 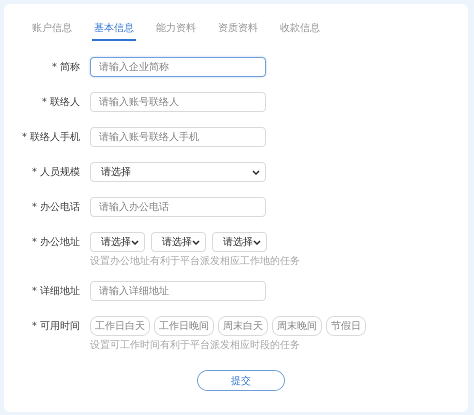 I want to click on hint-text: 设置办公地址有利于平台派发相应工作地的任务, so click(x=195, y=261).